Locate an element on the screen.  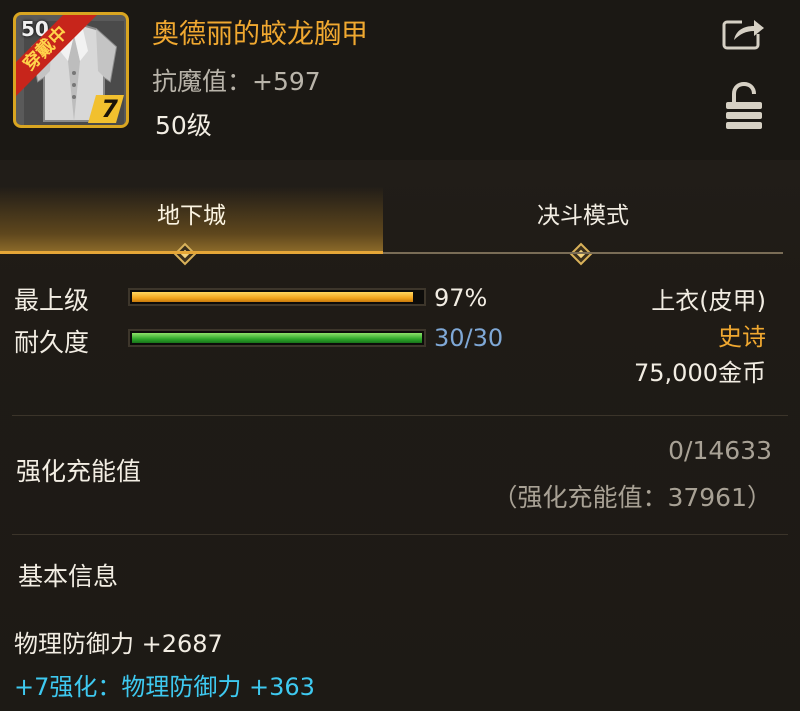
charge-title: 强化充能值 is located at coordinates (79, 471).